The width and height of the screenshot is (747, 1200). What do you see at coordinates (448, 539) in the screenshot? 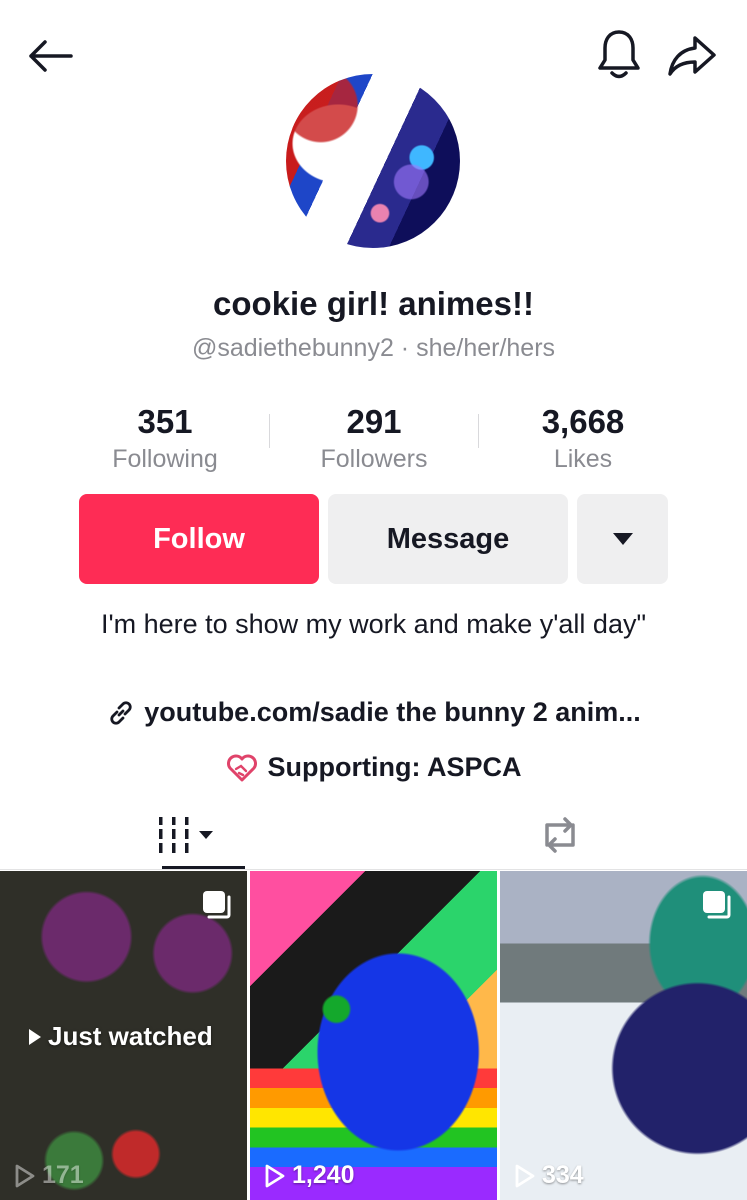
I see `message-button: Message` at bounding box center [448, 539].